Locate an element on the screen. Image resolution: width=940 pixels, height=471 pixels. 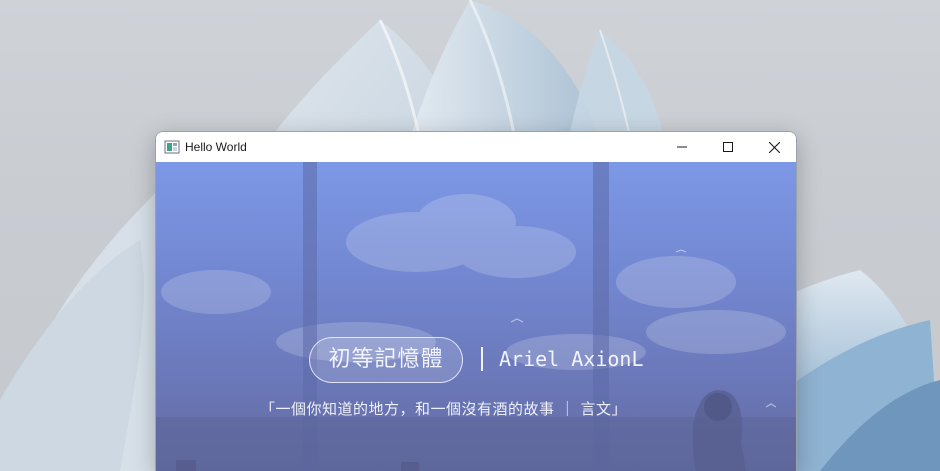
maximize-icon is located at coordinates (728, 147).